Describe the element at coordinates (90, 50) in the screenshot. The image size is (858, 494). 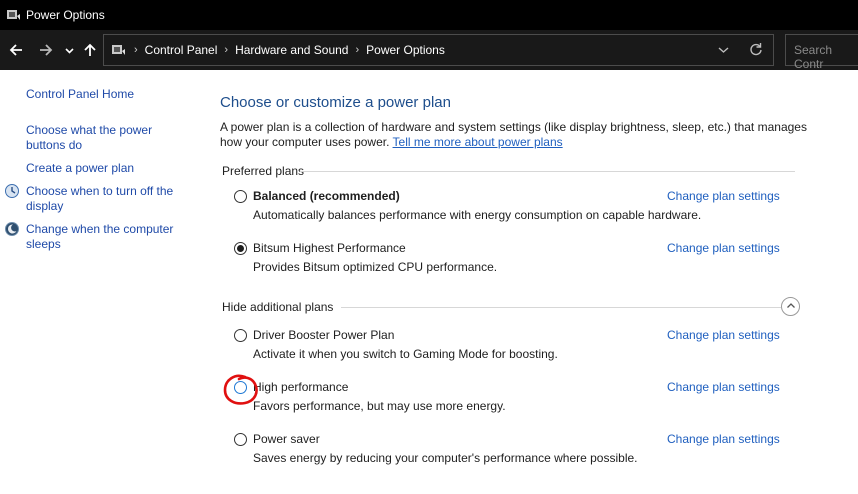
I see `arrow-up-icon` at that location.